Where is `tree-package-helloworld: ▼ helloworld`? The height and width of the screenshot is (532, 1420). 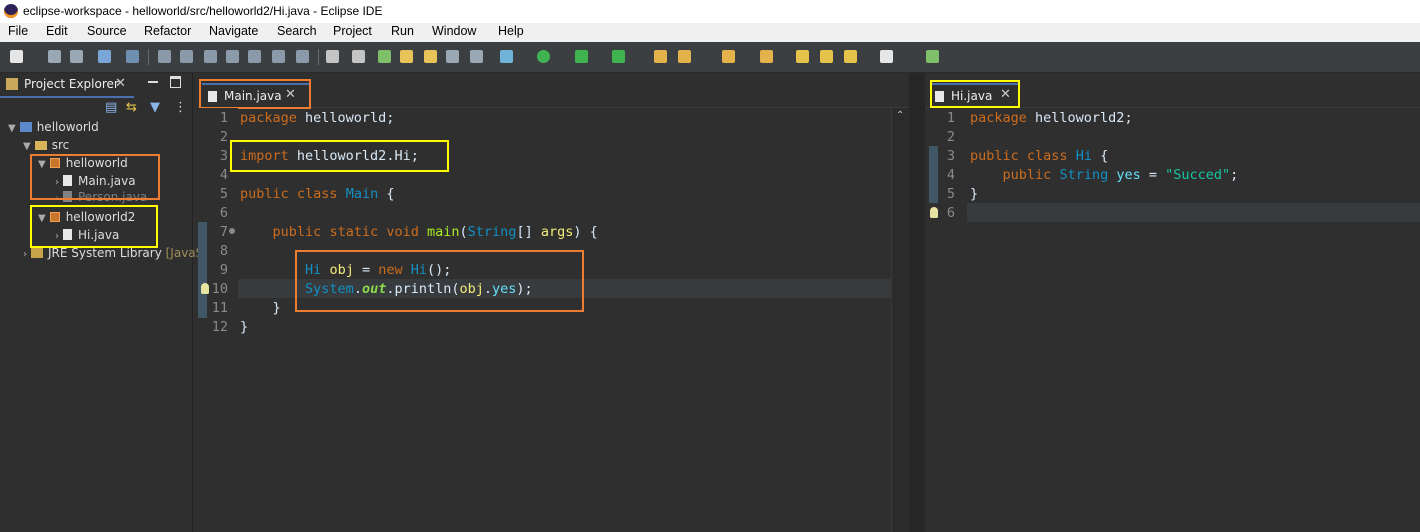
tree-package-helloworld: ▼ helloworld is located at coordinates (83, 163).